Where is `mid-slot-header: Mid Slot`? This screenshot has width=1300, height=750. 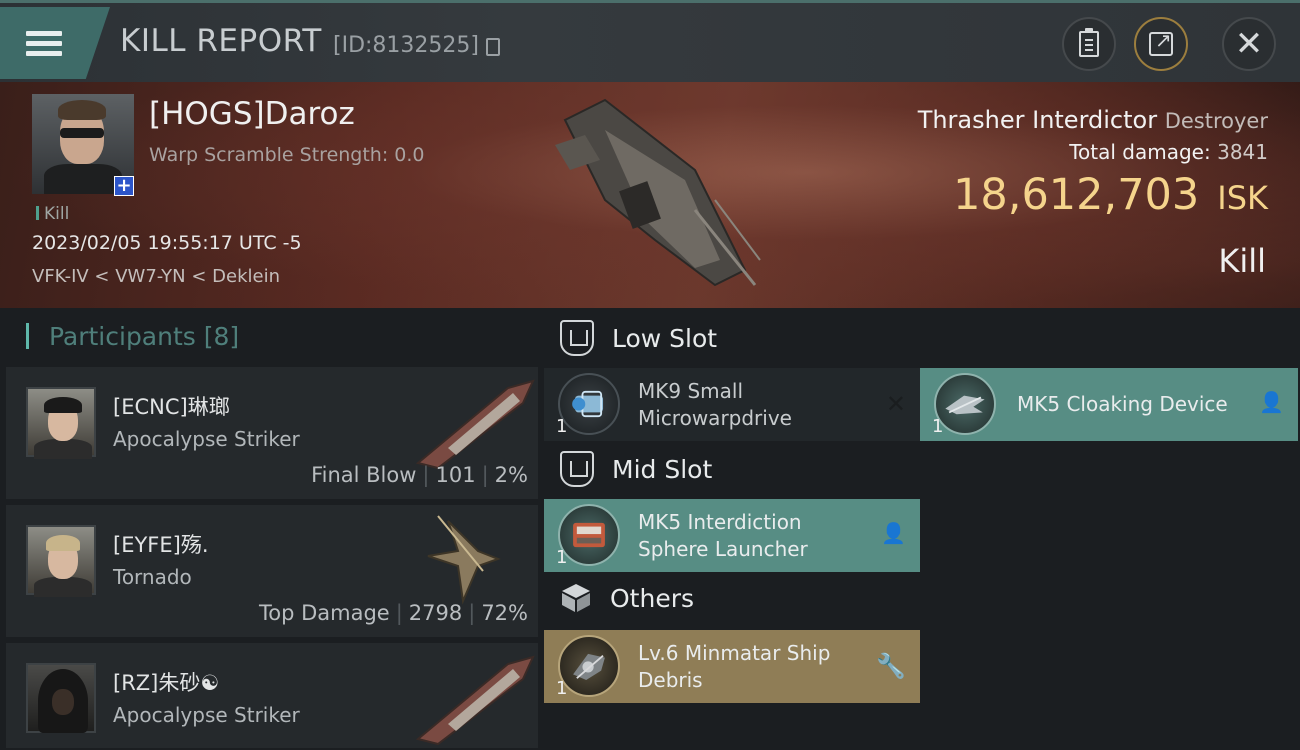
mid-slot-header: Mid Slot is located at coordinates (636, 469).